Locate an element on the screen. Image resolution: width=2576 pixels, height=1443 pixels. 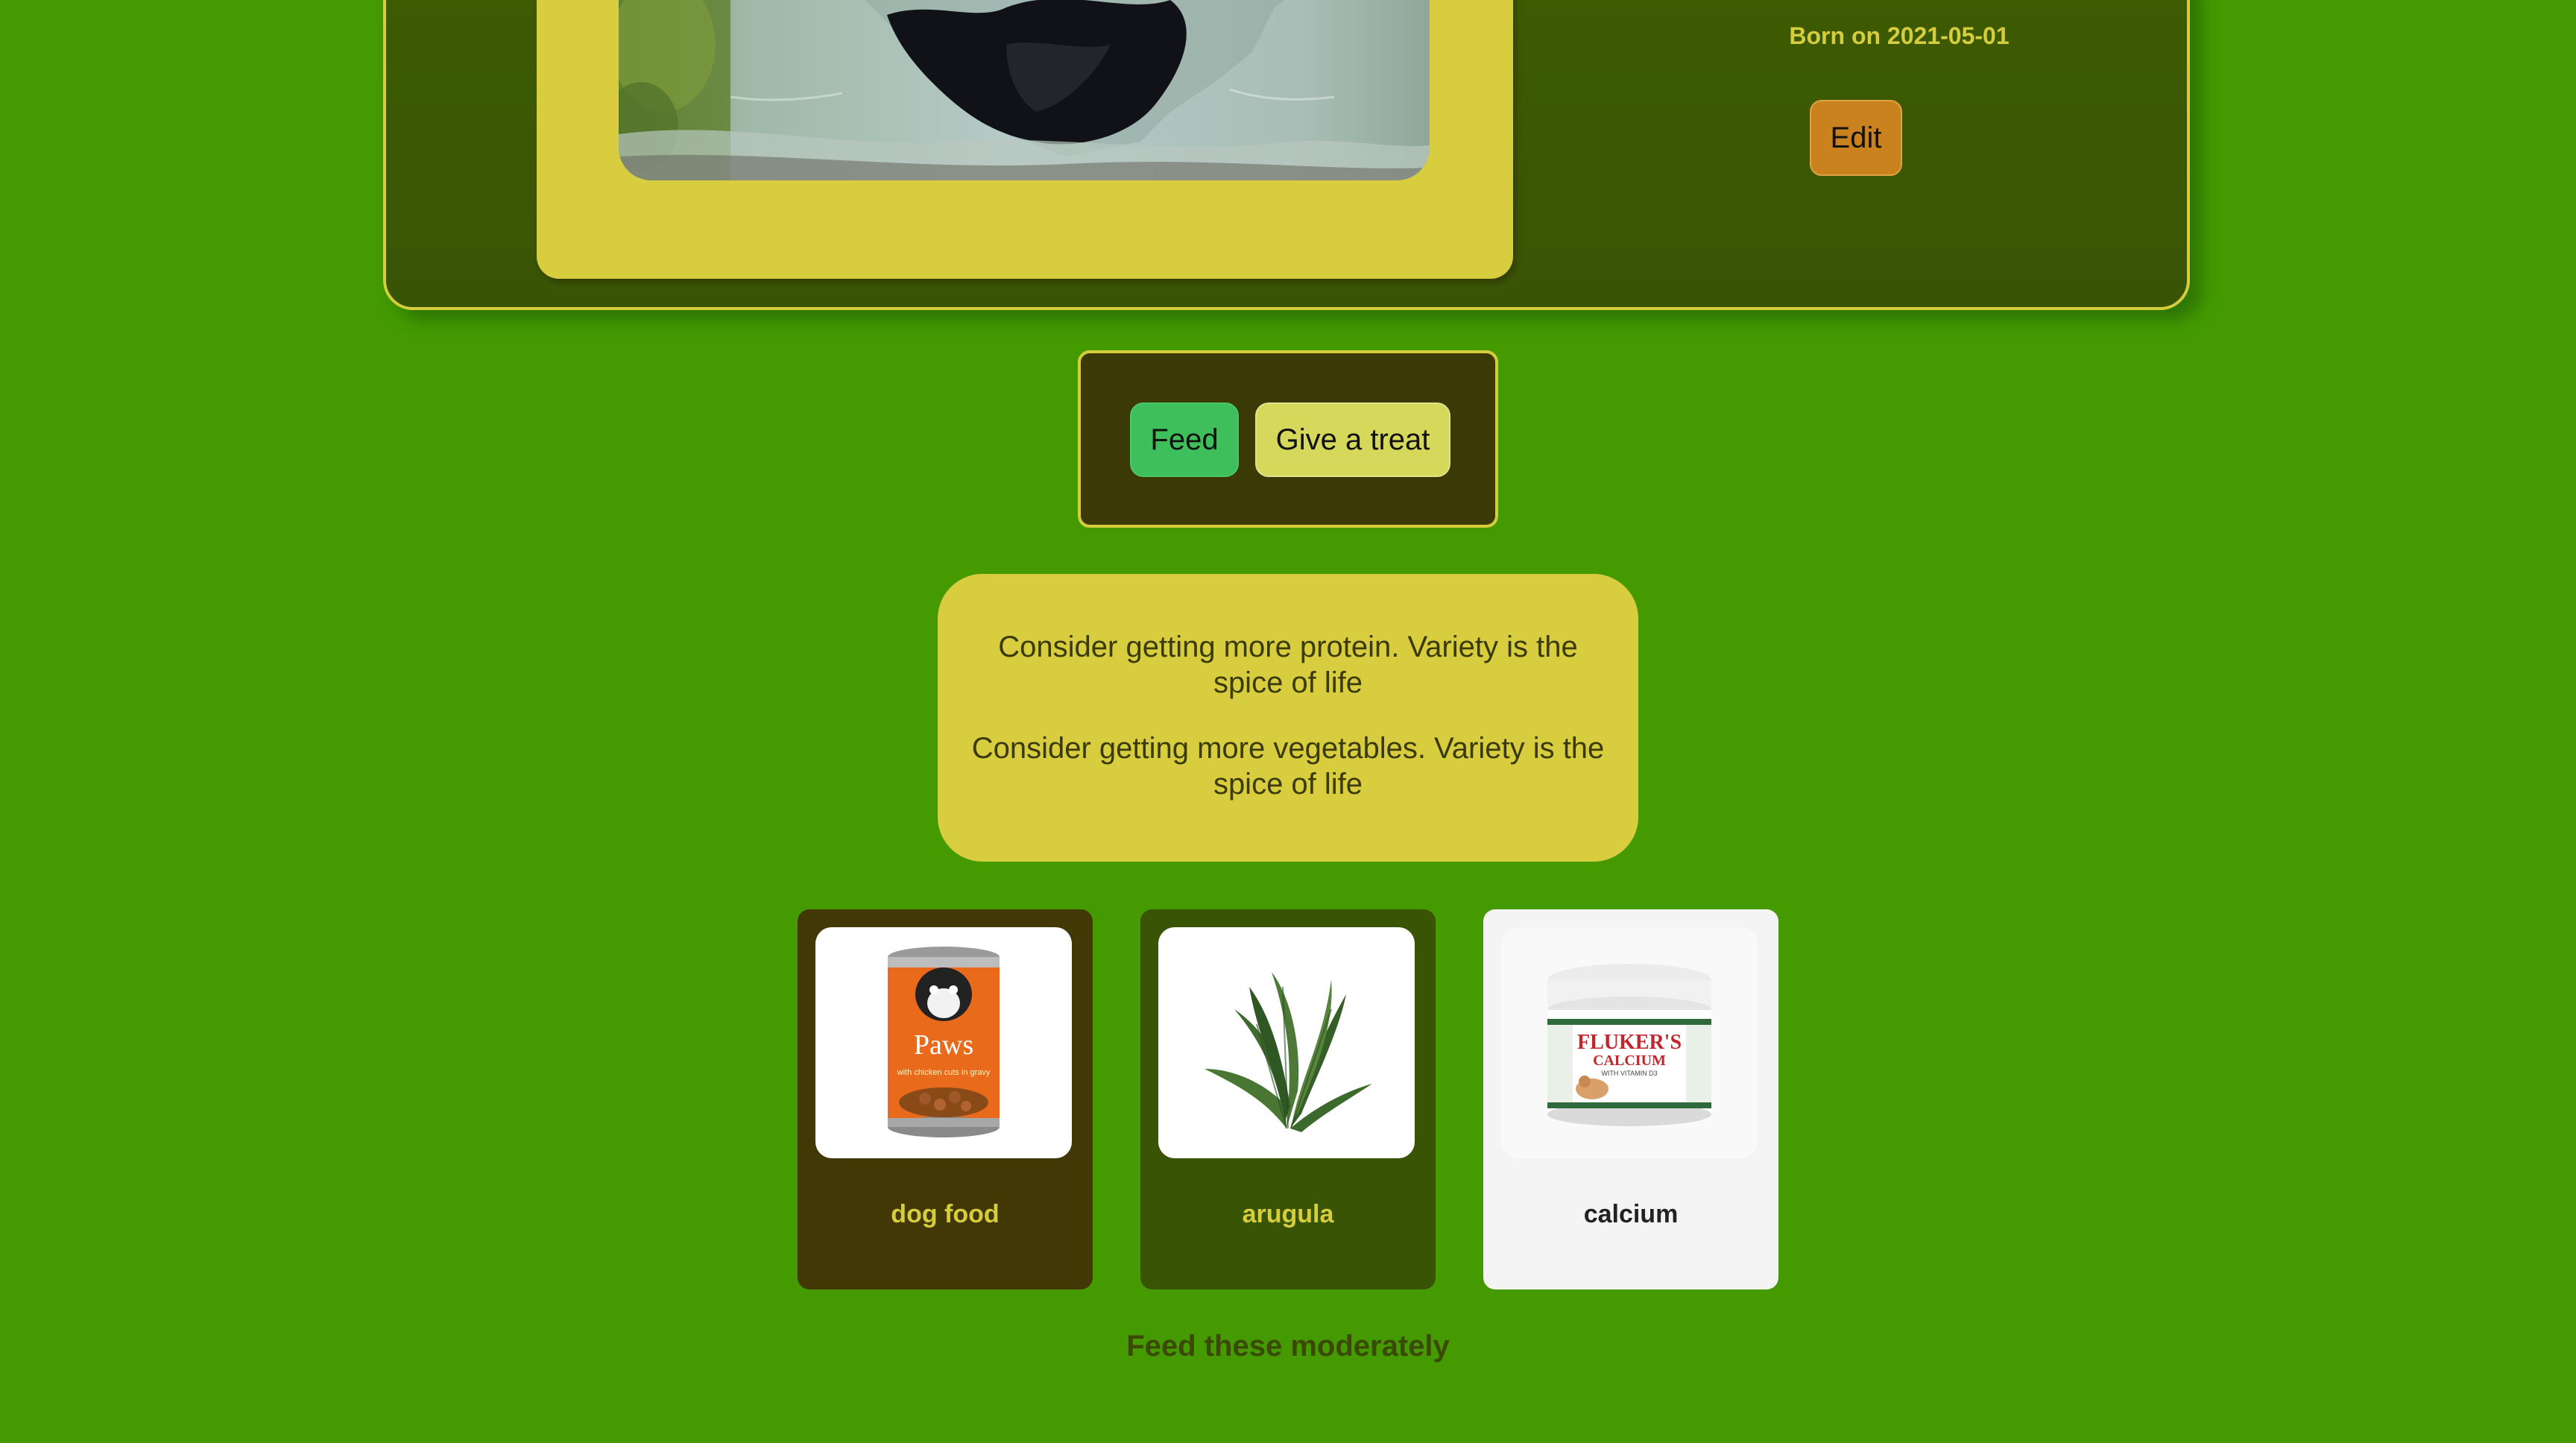
dog-food-can-image: Paws with chicken cuts in gravy is located at coordinates (943, 1042).